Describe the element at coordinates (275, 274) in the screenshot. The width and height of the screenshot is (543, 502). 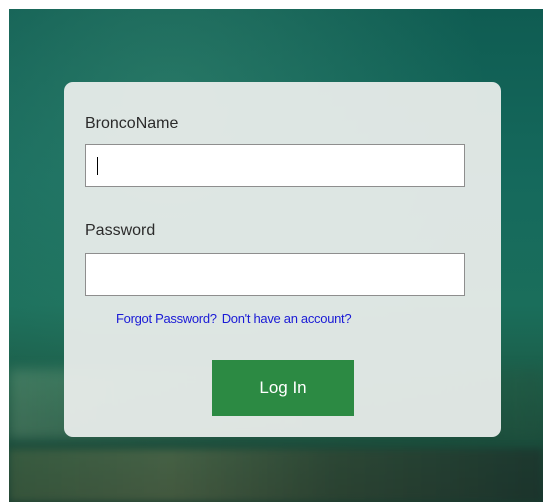
I see `password-input` at that location.